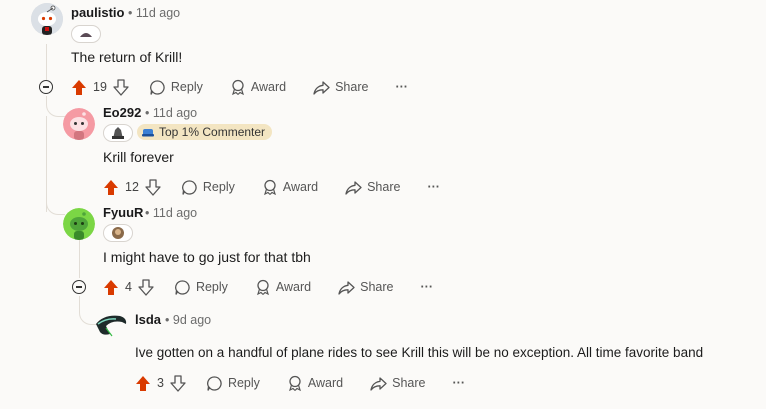 Image resolution: width=766 pixels, height=409 pixels. Describe the element at coordinates (148, 319) in the screenshot. I see `username: lsda` at that location.